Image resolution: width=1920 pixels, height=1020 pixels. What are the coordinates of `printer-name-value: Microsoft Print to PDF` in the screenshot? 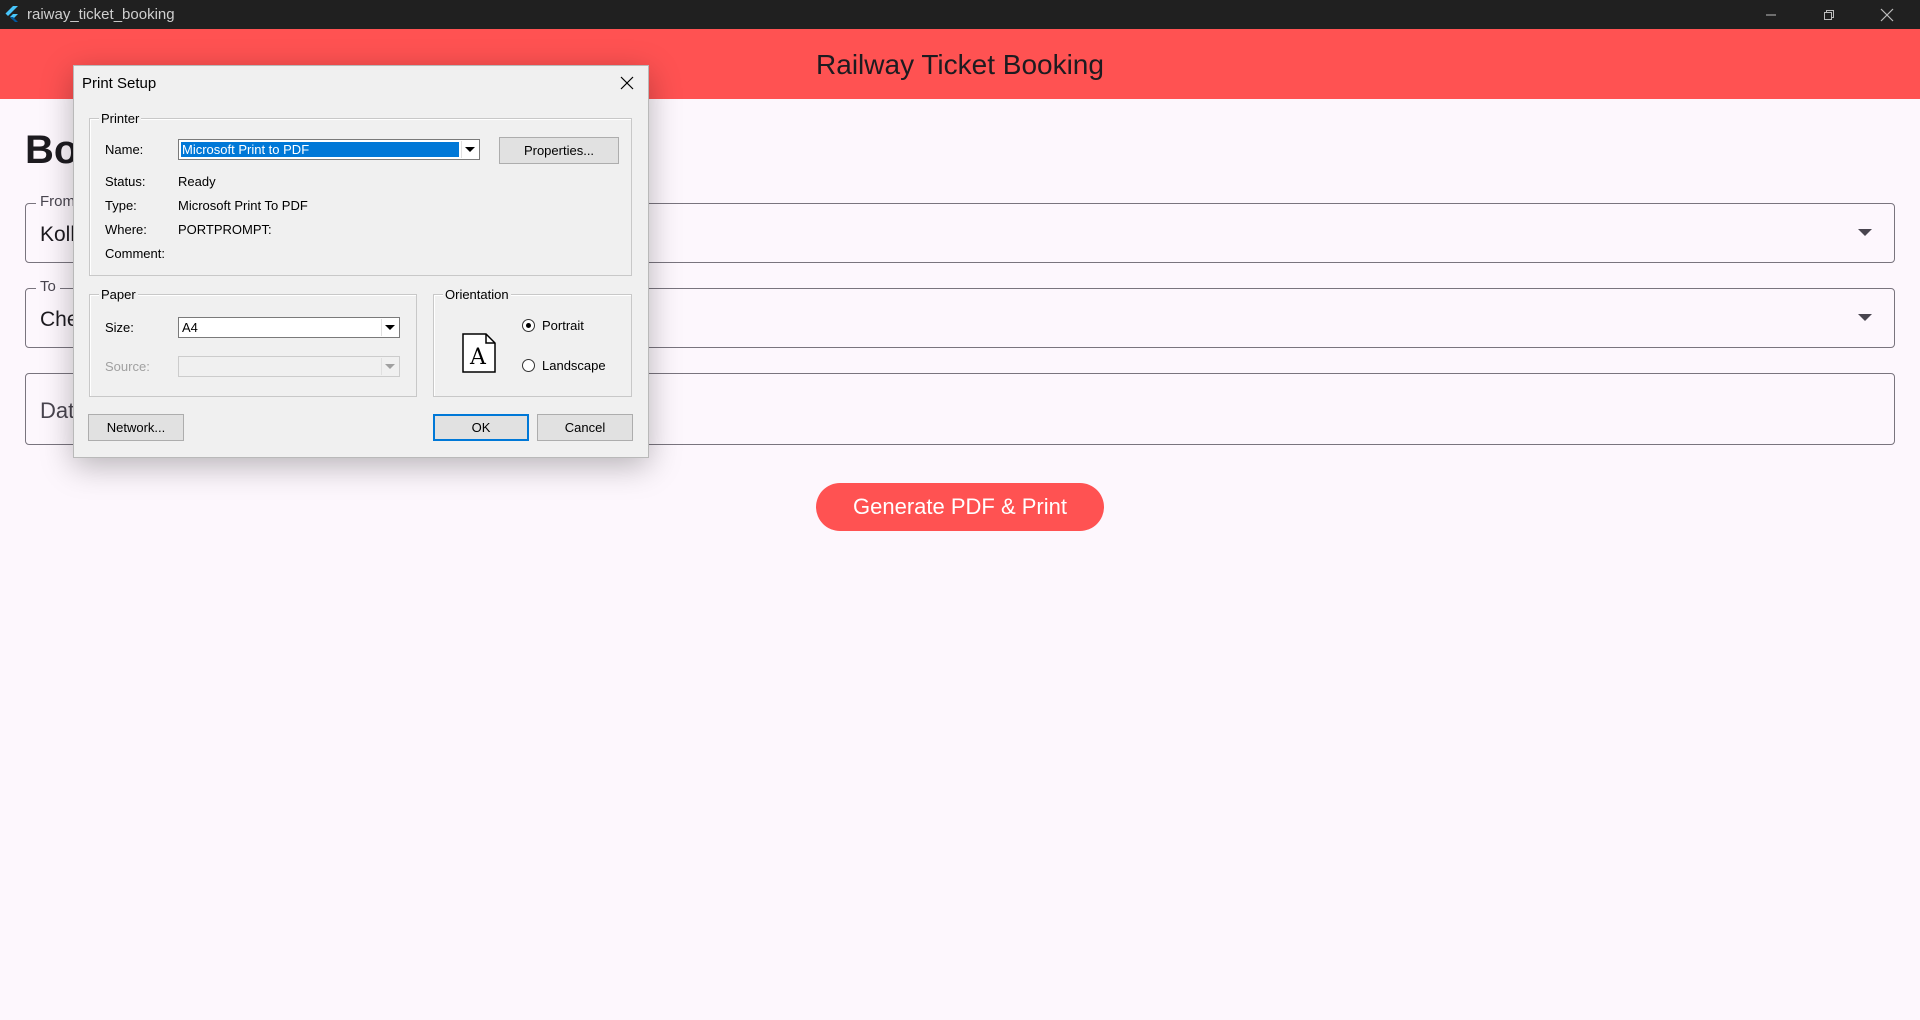 It's located at (320, 149).